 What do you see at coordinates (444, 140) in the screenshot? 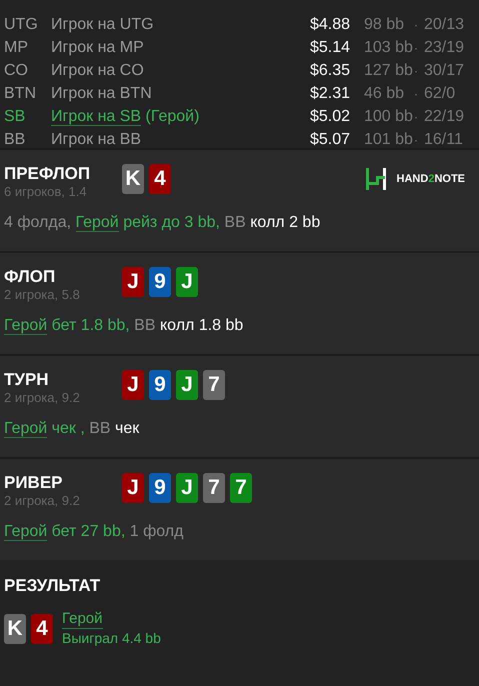
I see `player-stats: 16/11` at bounding box center [444, 140].